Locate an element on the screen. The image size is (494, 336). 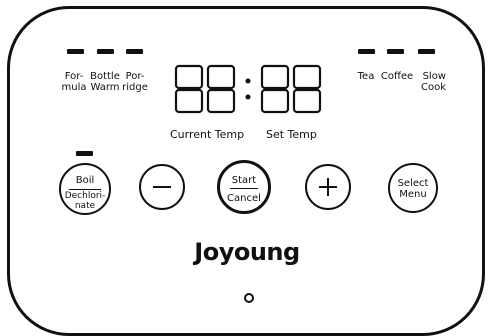
set-temp-label: Set Temp is located at coordinates (291, 134).